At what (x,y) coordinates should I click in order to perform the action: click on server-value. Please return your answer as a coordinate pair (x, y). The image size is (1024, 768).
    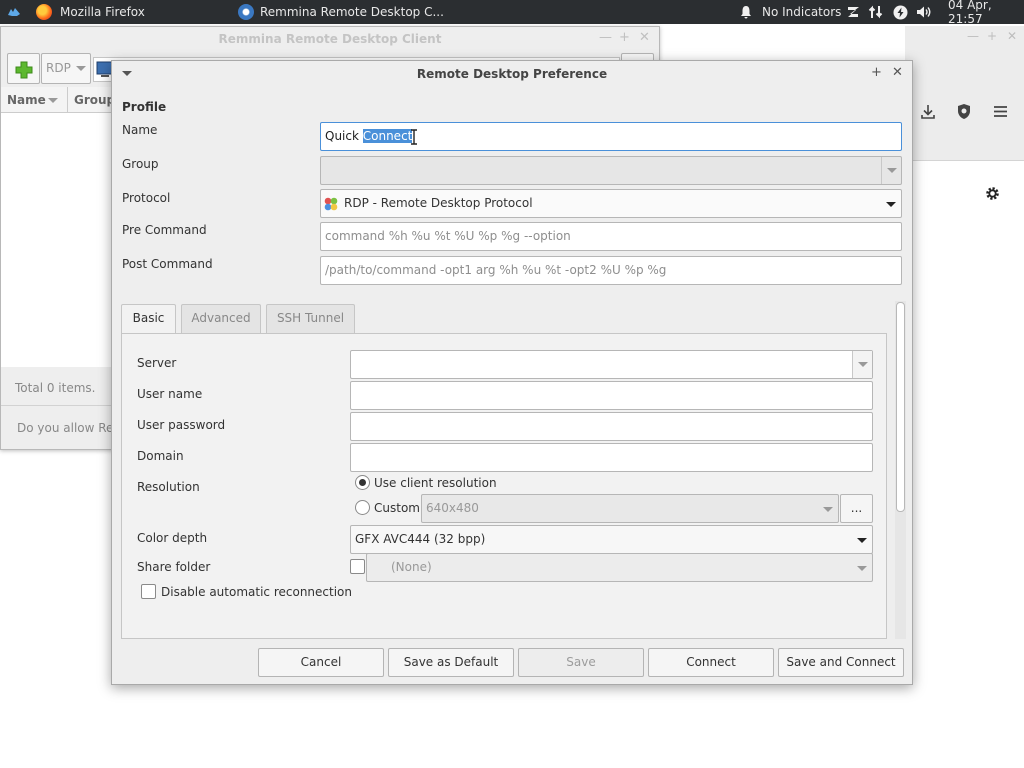
    Looking at the image, I should click on (353, 364).